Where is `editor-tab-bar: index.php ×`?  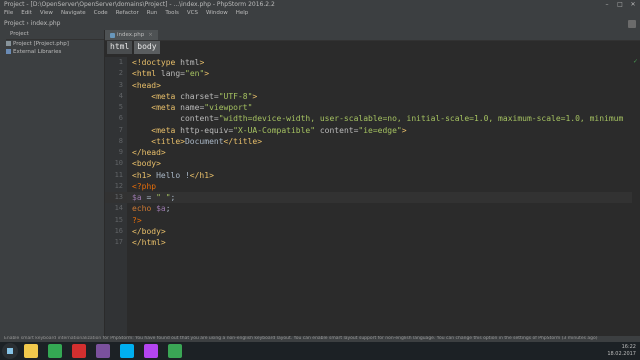
editor-tab-bar: index.php × is located at coordinates (372, 35).